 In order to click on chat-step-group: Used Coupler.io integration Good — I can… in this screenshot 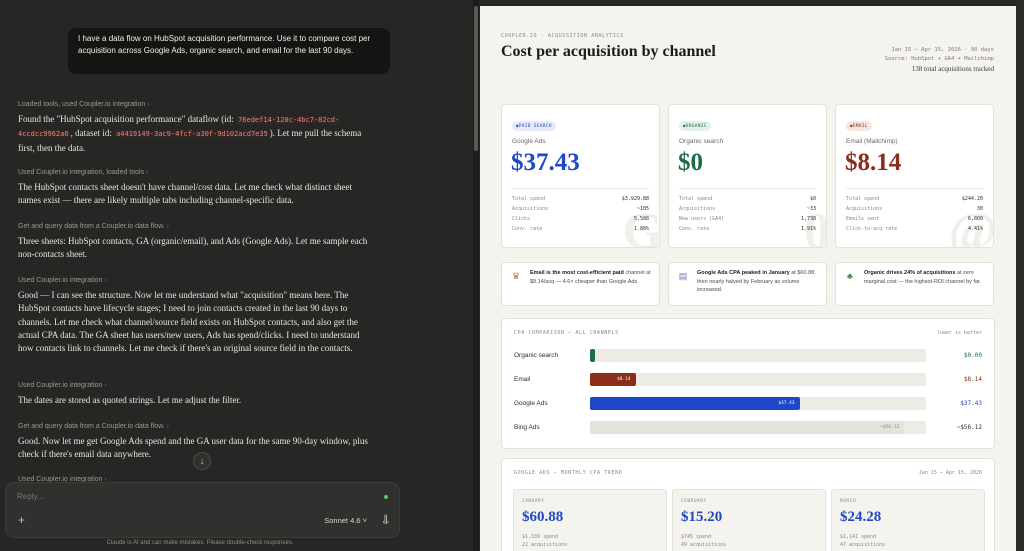, I will do `click(195, 316)`.